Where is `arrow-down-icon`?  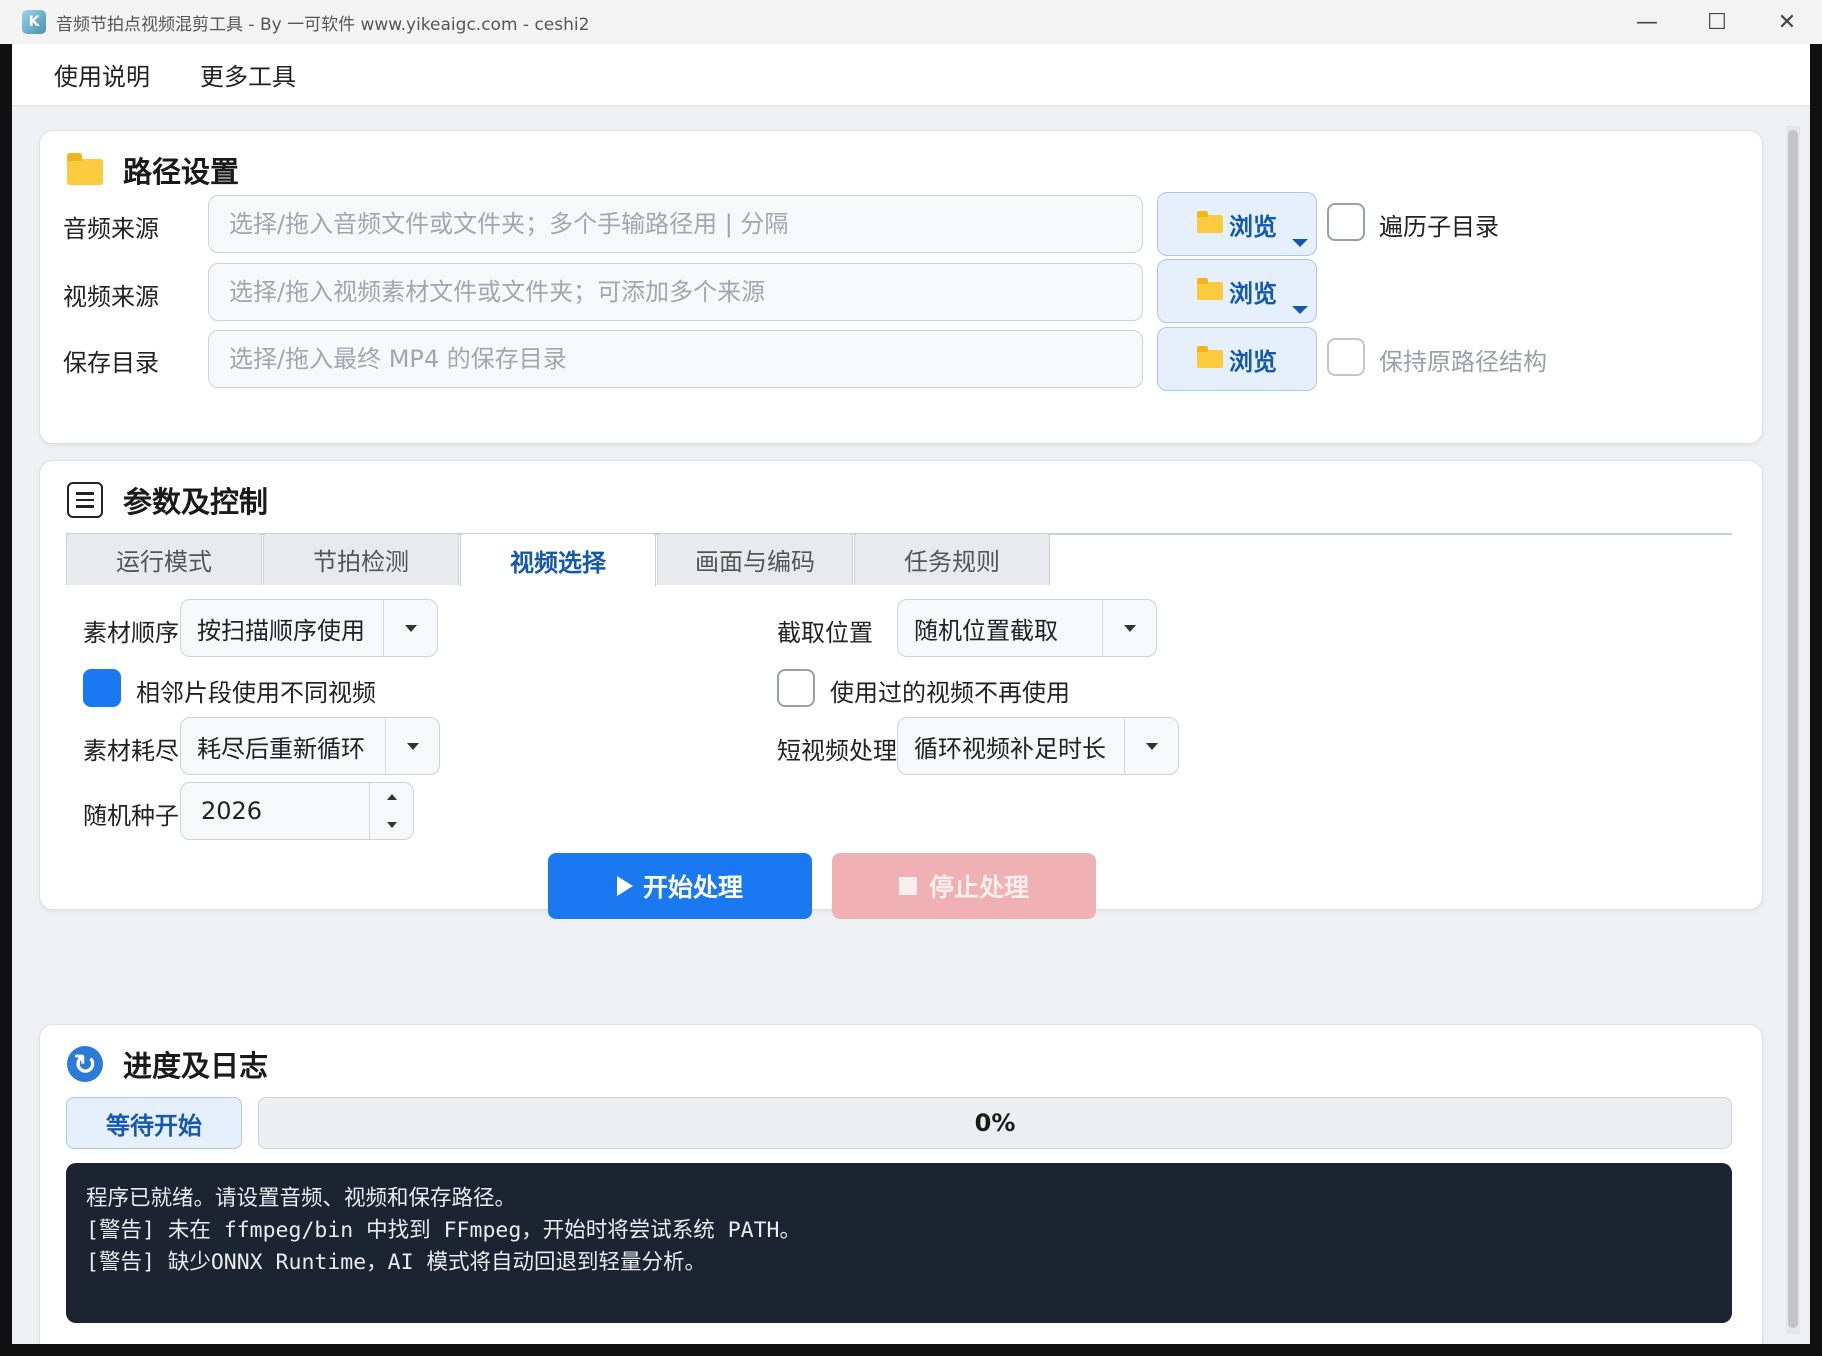 arrow-down-icon is located at coordinates (391, 825).